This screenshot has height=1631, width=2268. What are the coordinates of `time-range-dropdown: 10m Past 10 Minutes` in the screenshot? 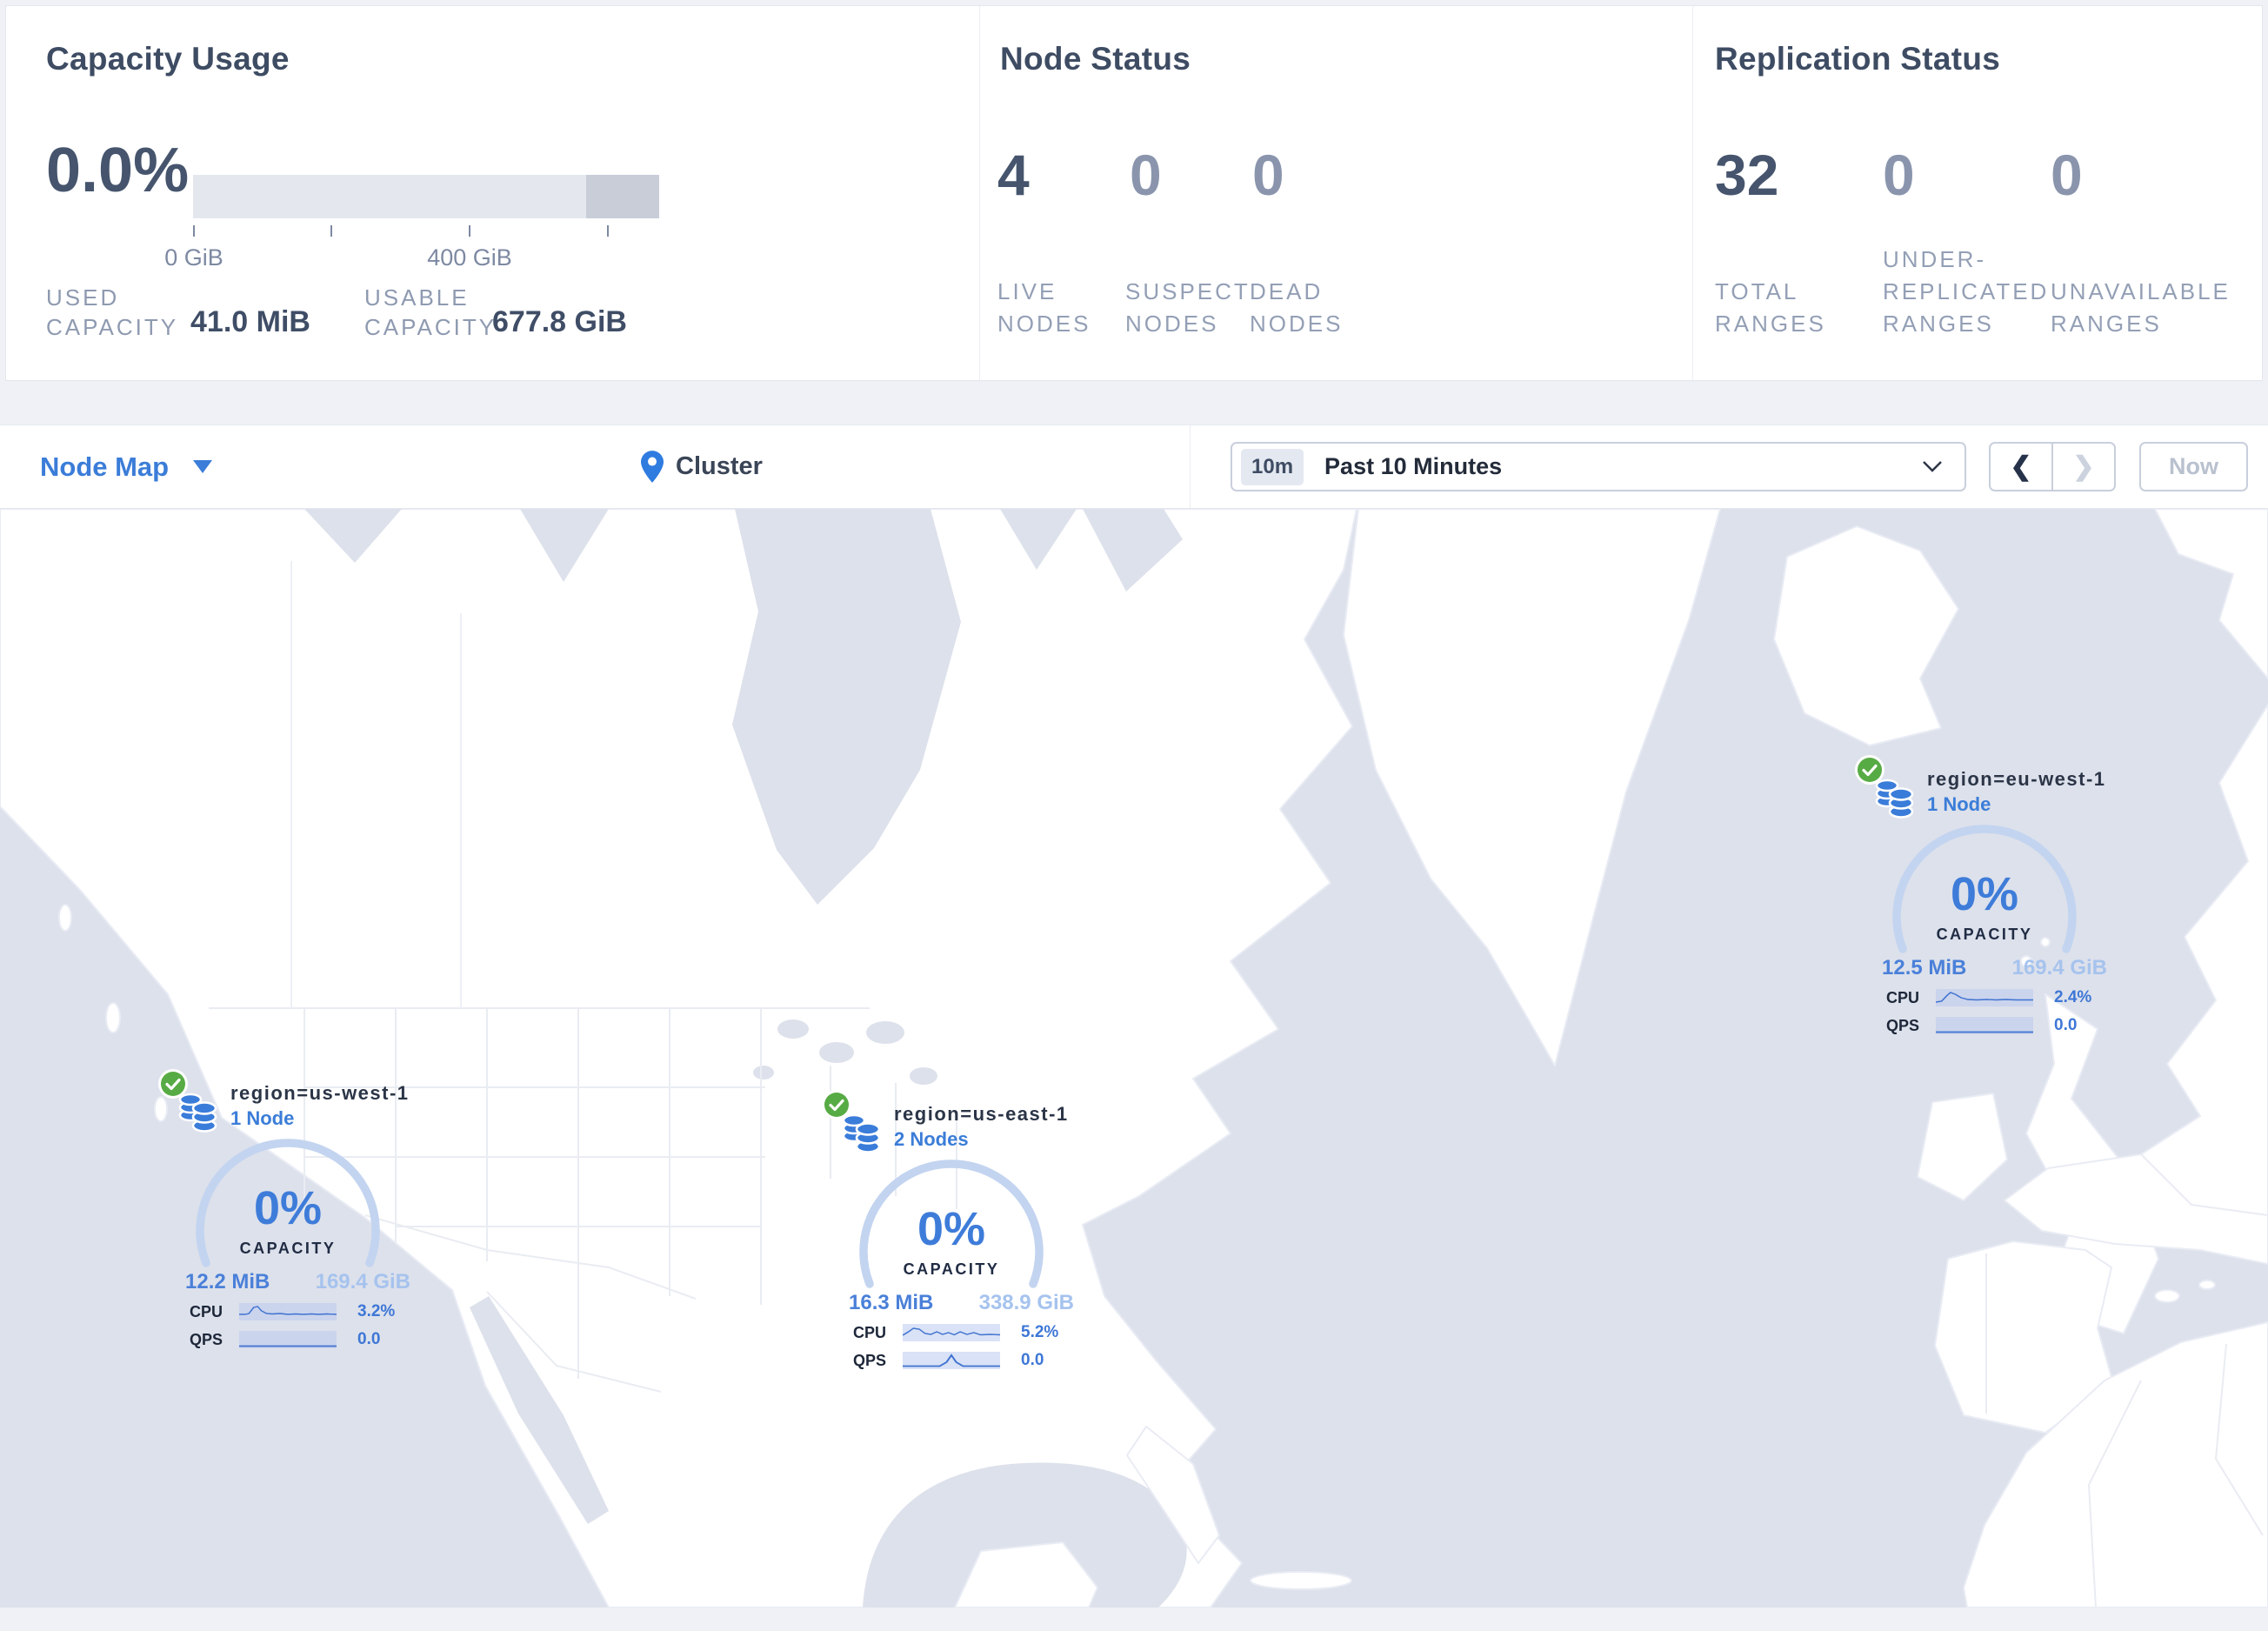 It's located at (1598, 466).